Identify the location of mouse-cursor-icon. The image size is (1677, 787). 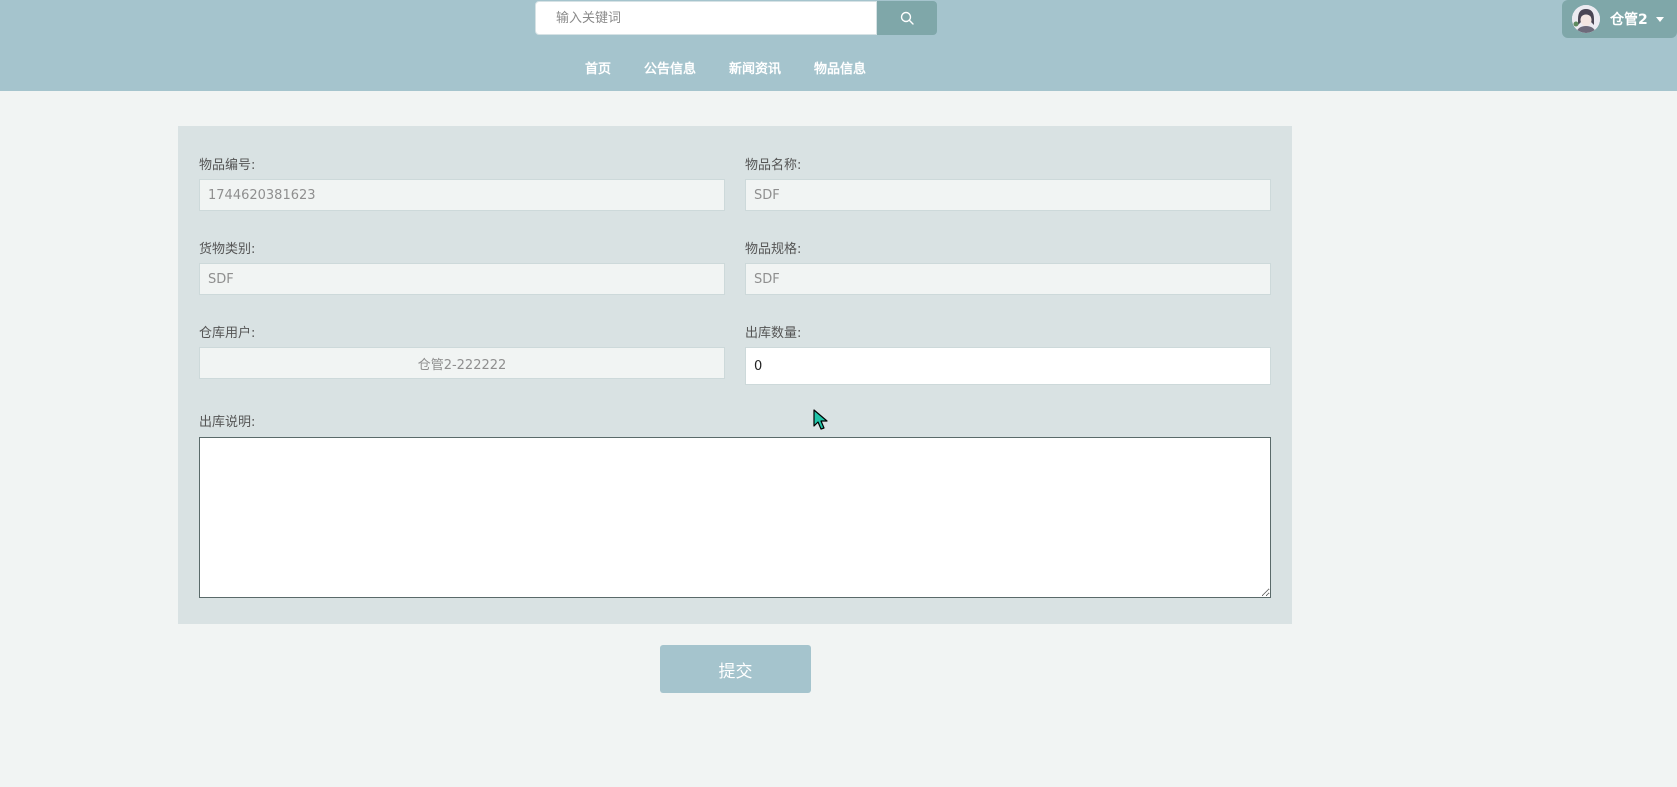
(820, 419).